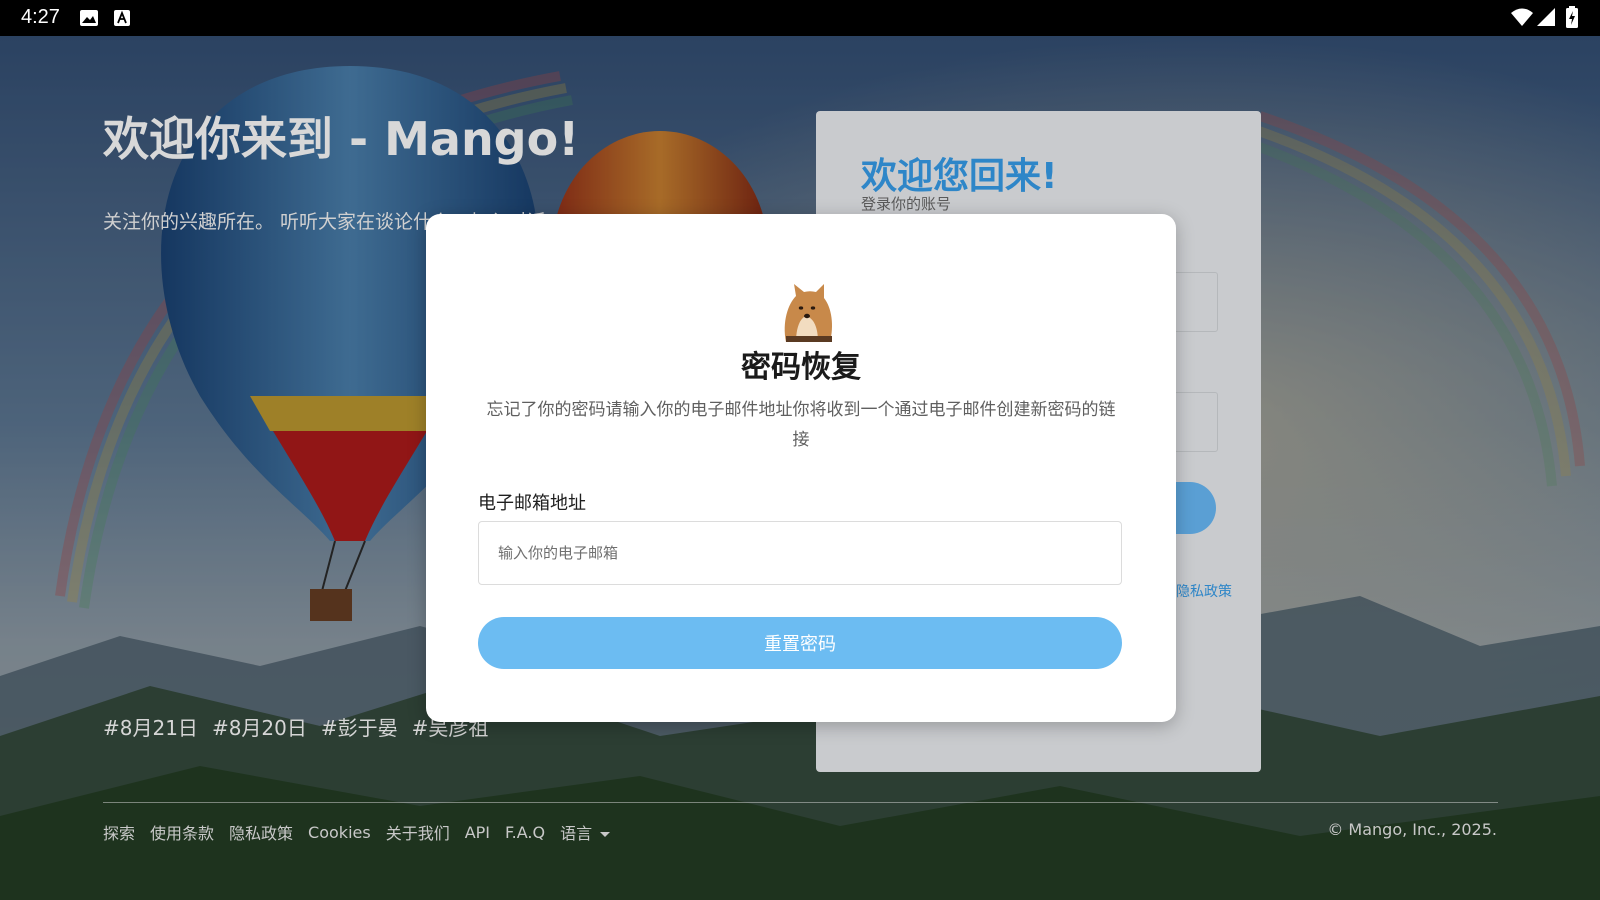 The image size is (1600, 900). I want to click on hero-title: 欢迎你来到 - Mango!, so click(341, 139).